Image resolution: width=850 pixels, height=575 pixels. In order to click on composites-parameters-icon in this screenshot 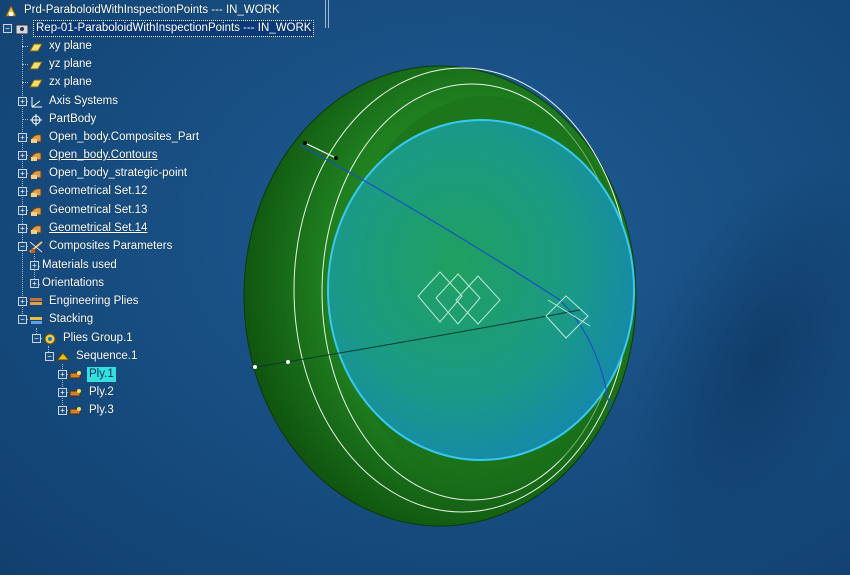, I will do `click(36, 247)`.